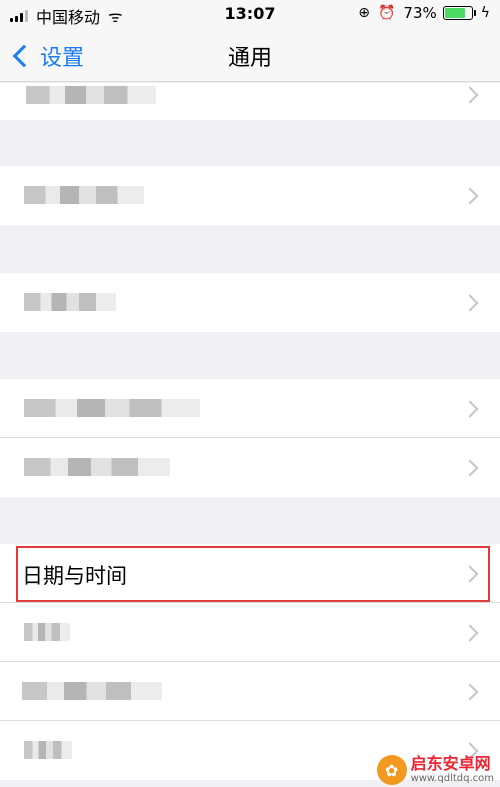 This screenshot has height=787, width=500. I want to click on charging-icon: ϟ, so click(485, 13).